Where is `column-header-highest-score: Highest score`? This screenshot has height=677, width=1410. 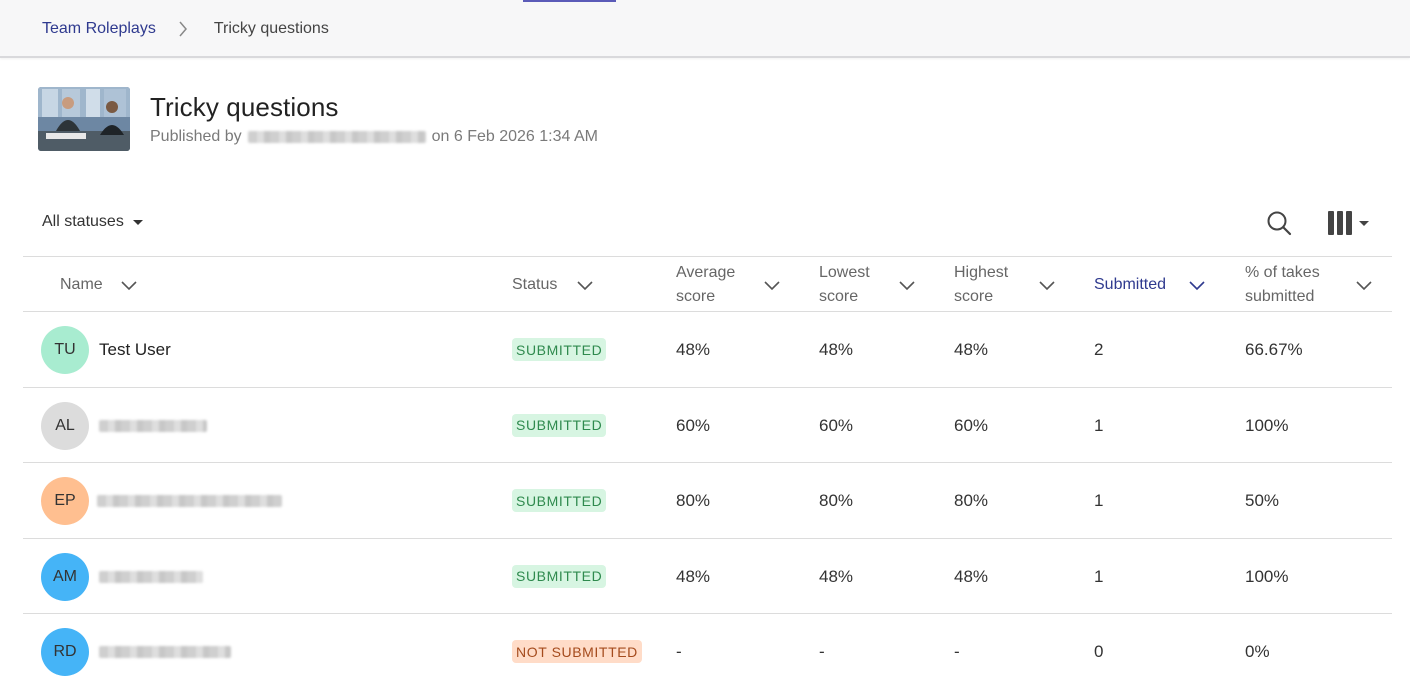
column-header-highest-score: Highest score is located at coordinates (1004, 285).